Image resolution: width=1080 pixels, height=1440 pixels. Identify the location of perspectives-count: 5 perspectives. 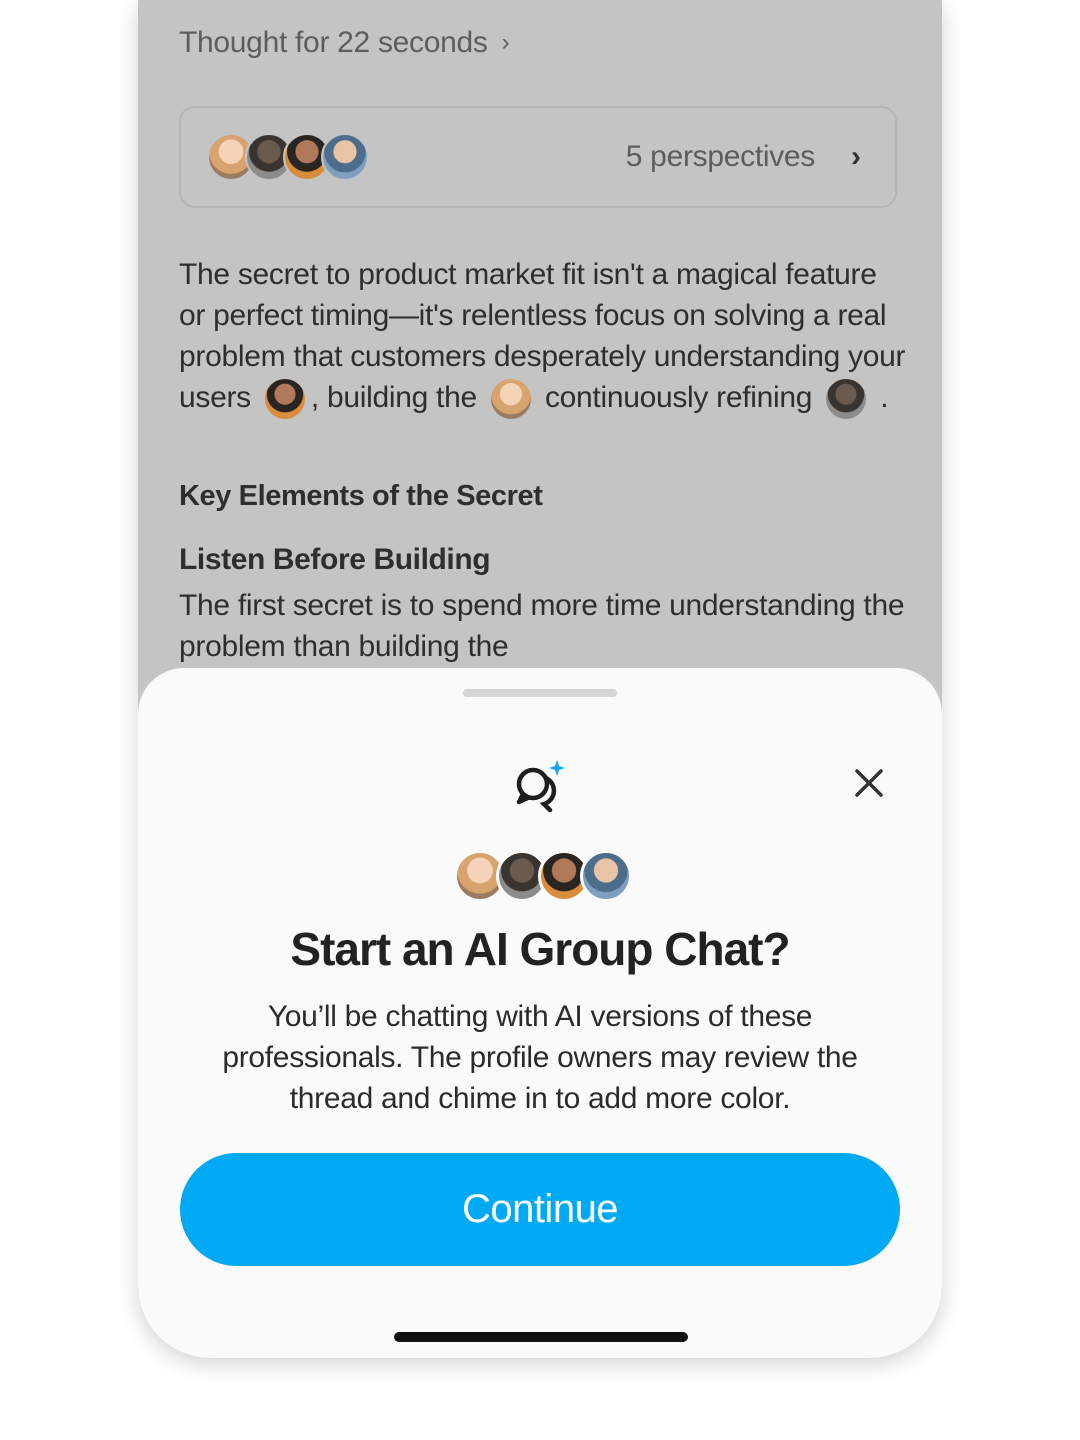
(720, 156).